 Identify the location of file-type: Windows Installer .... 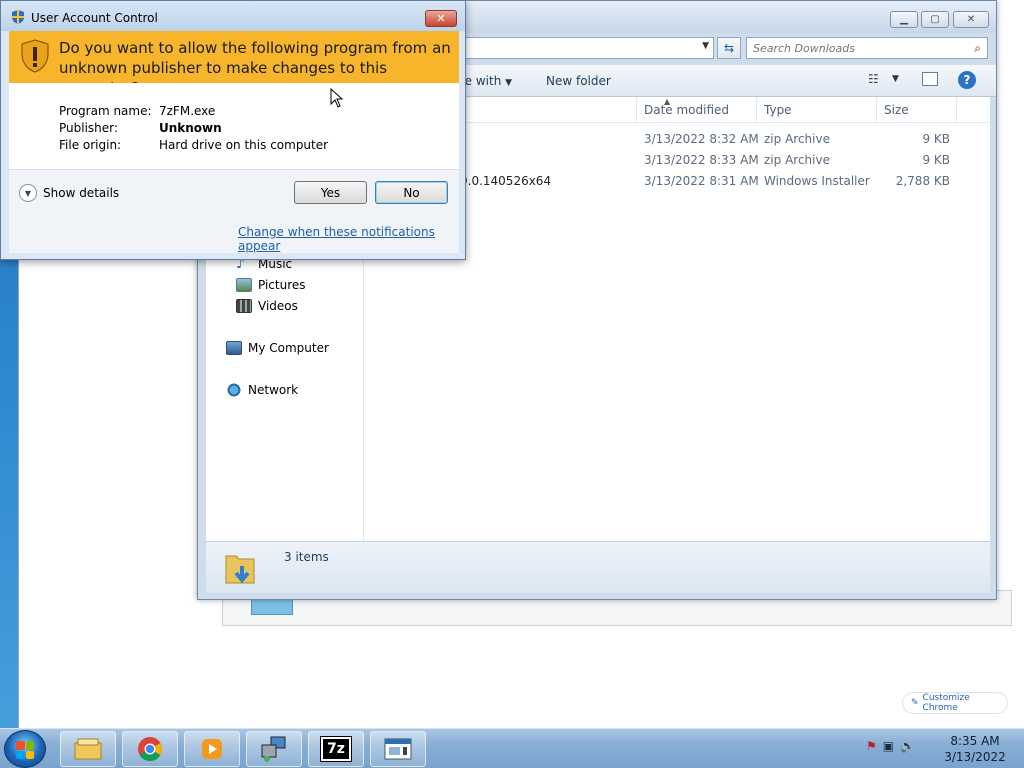
(819, 181).